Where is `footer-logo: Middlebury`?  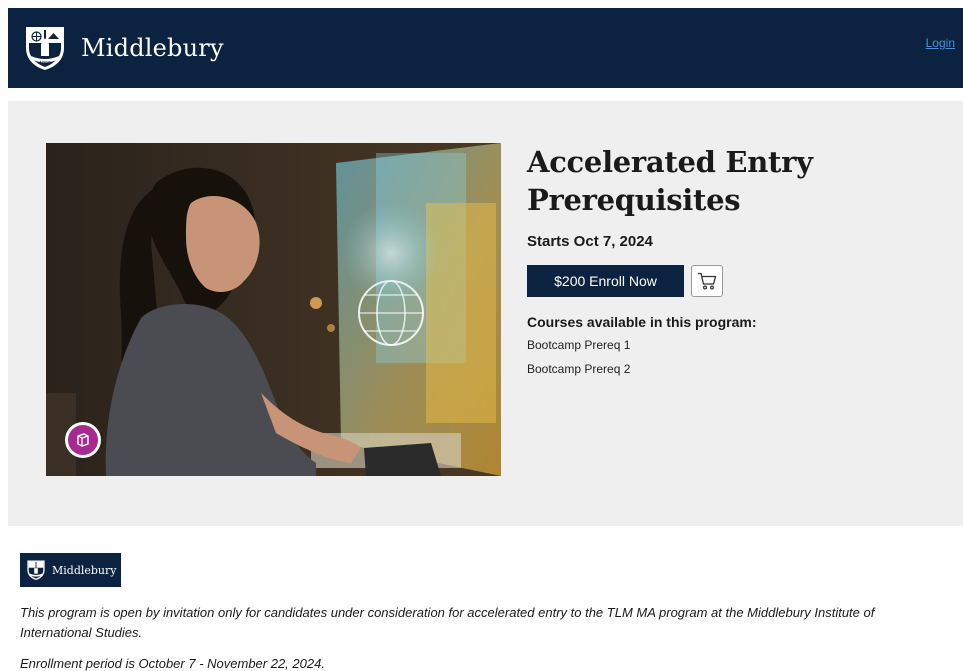 footer-logo: Middlebury is located at coordinates (70, 570).